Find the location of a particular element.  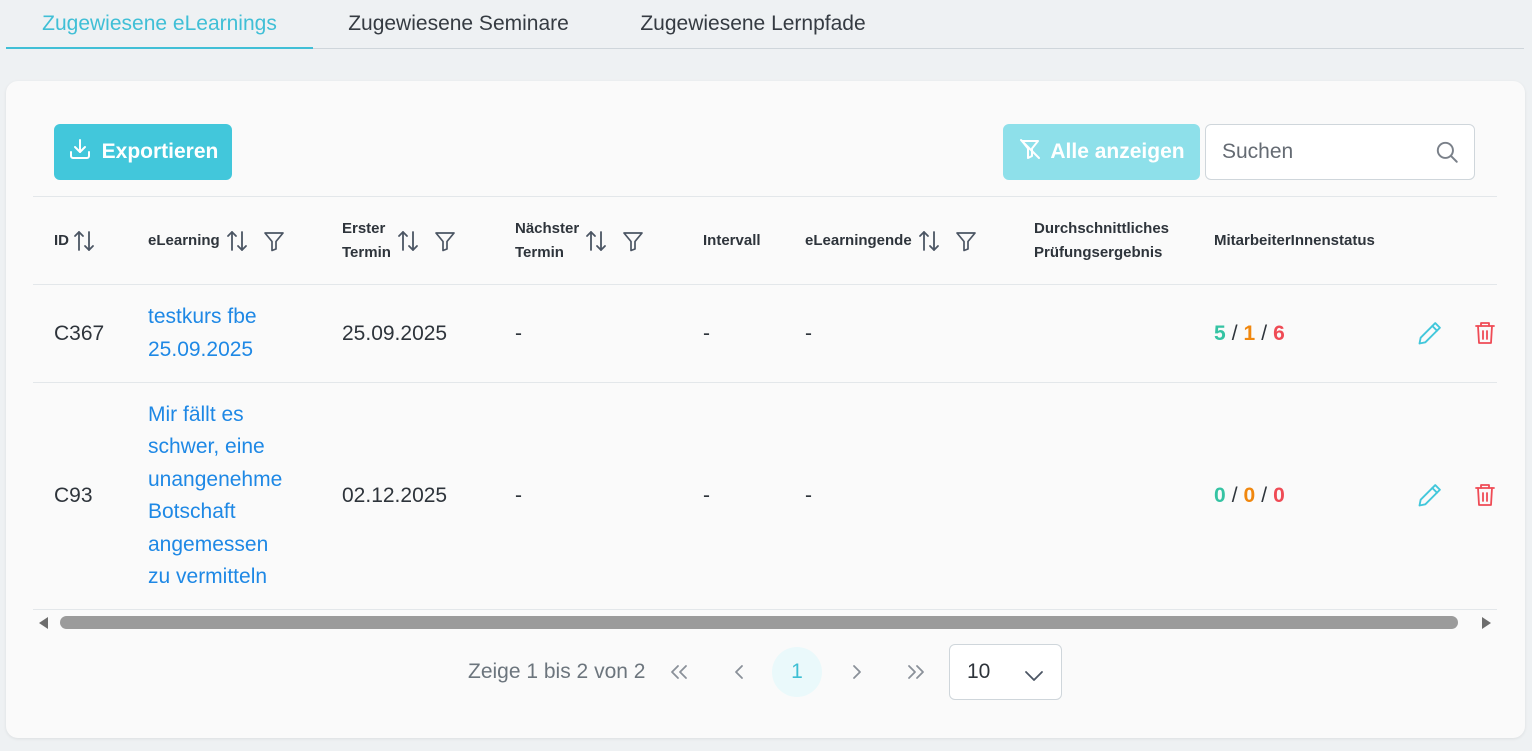

horizontal-scrollbar is located at coordinates (765, 623).